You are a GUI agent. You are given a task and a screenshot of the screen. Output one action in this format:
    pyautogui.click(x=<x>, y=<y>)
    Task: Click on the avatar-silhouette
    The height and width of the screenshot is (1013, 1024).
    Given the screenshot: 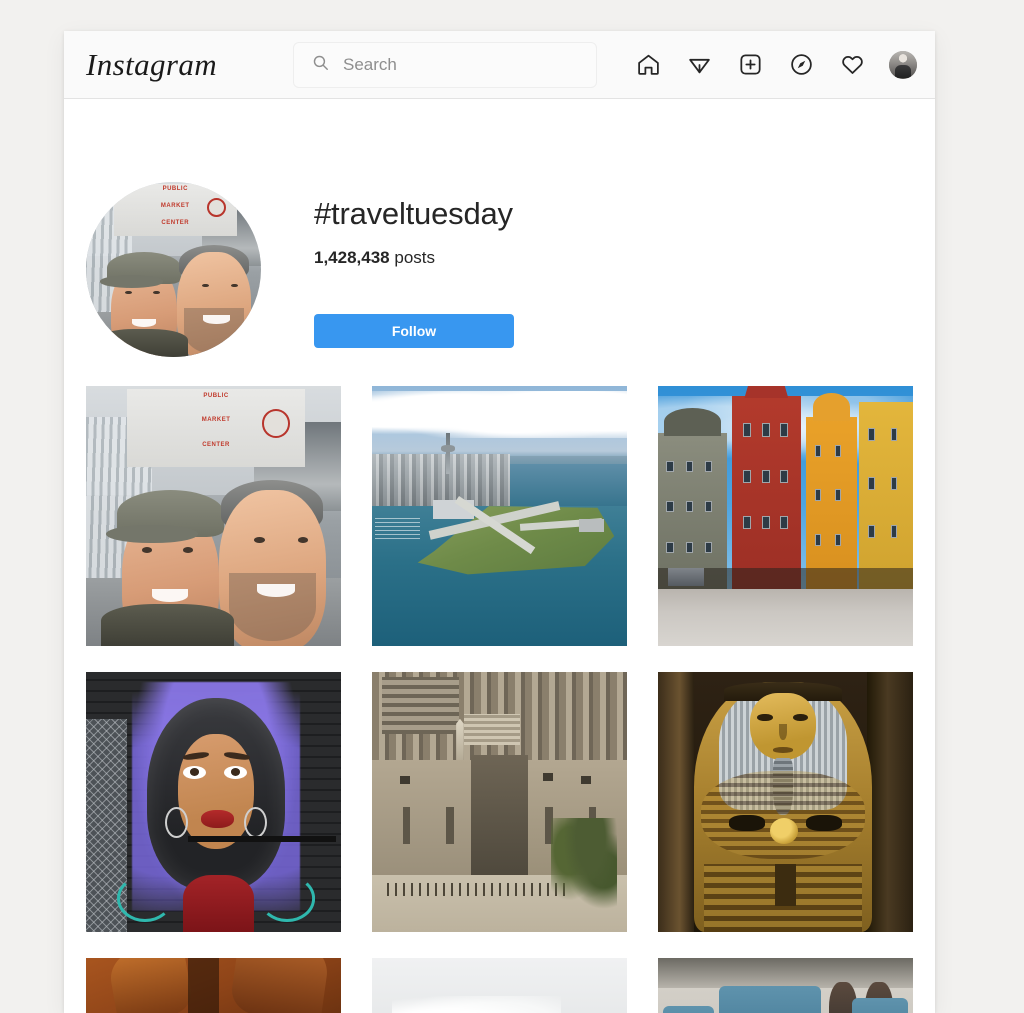 What is the action you would take?
    pyautogui.click(x=903, y=72)
    